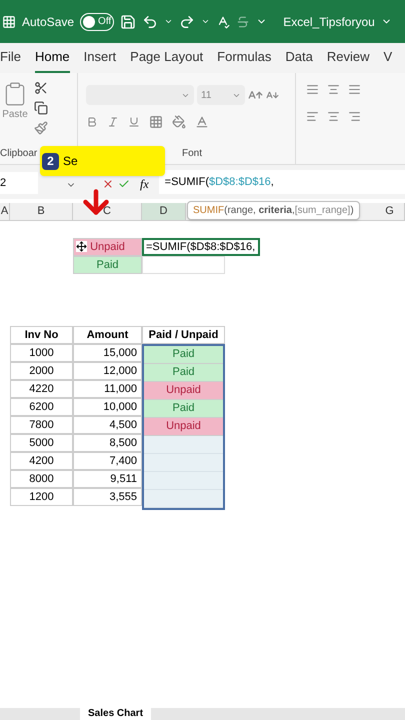 The image size is (405, 720). I want to click on redo-icon, so click(187, 22).